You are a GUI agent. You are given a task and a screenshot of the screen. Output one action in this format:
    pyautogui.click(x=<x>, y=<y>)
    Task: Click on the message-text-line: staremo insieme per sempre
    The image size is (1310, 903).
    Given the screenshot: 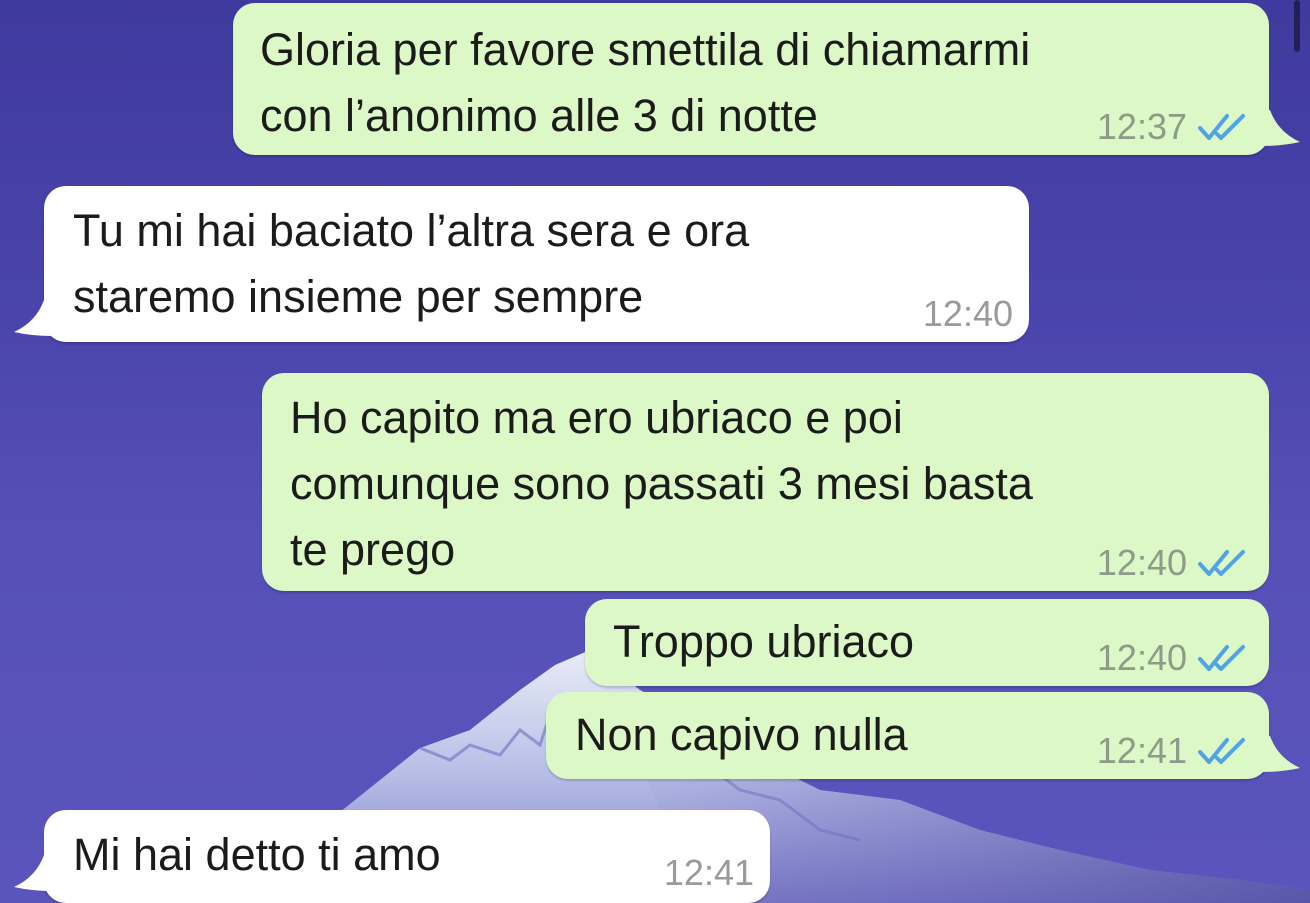 What is the action you would take?
    pyautogui.click(x=358, y=296)
    